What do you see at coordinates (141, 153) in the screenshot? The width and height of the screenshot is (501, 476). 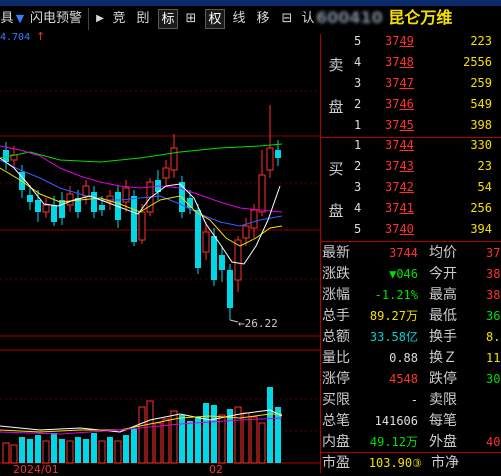 I see `ma60-line` at bounding box center [141, 153].